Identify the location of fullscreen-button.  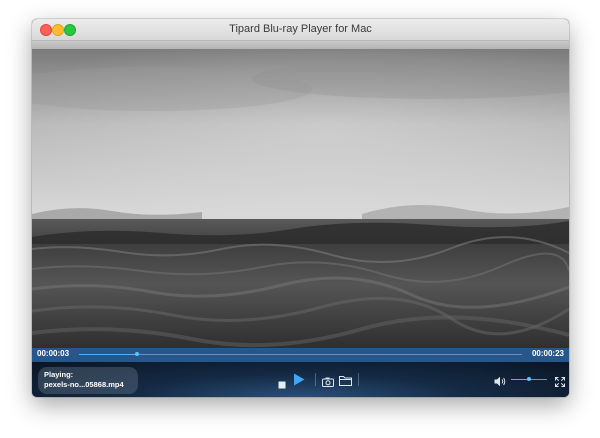
(560, 380).